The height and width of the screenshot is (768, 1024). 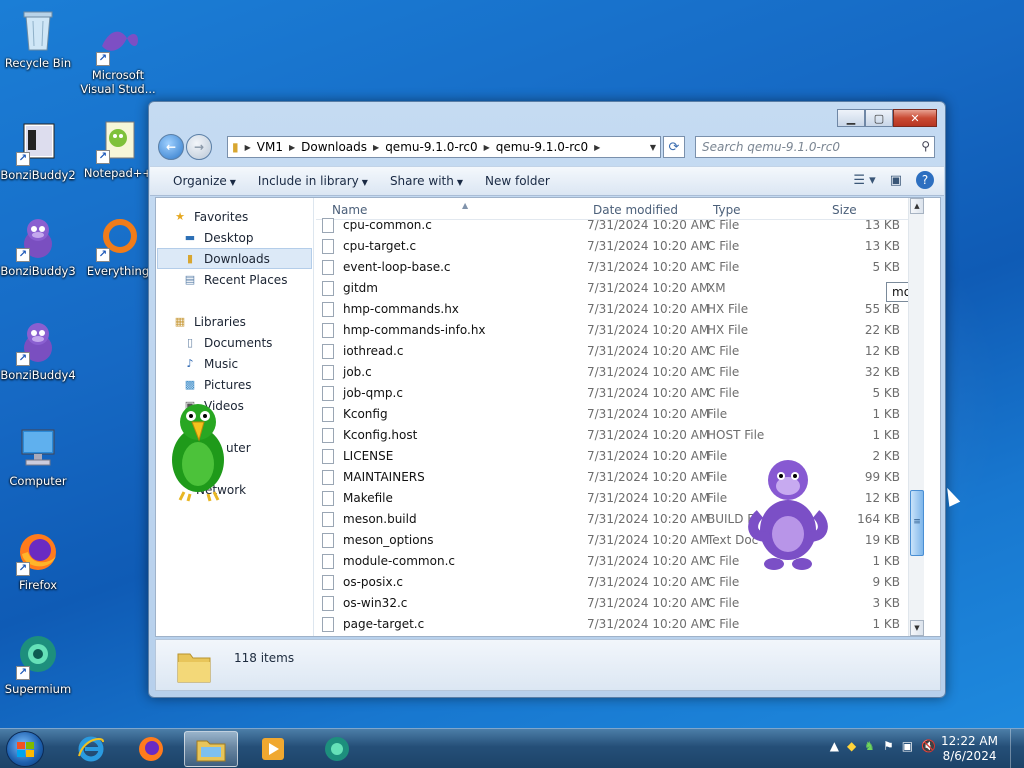 What do you see at coordinates (548, 665) in the screenshot?
I see `details-pane: 118 items` at bounding box center [548, 665].